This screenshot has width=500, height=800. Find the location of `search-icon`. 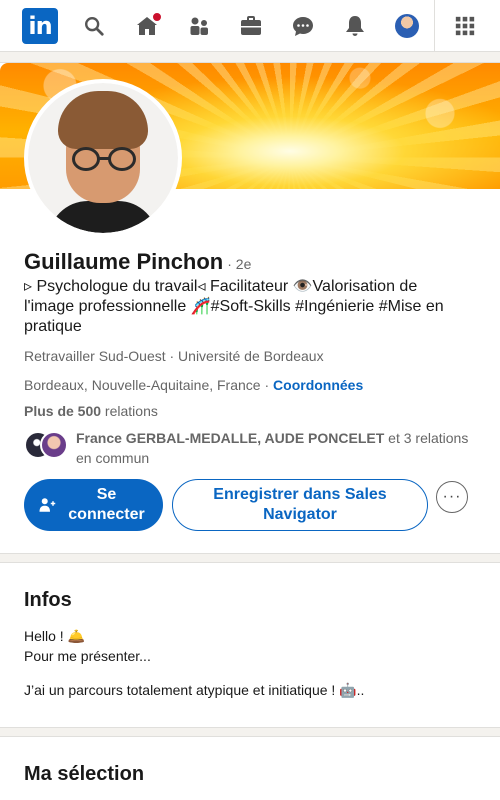

search-icon is located at coordinates (94, 26).